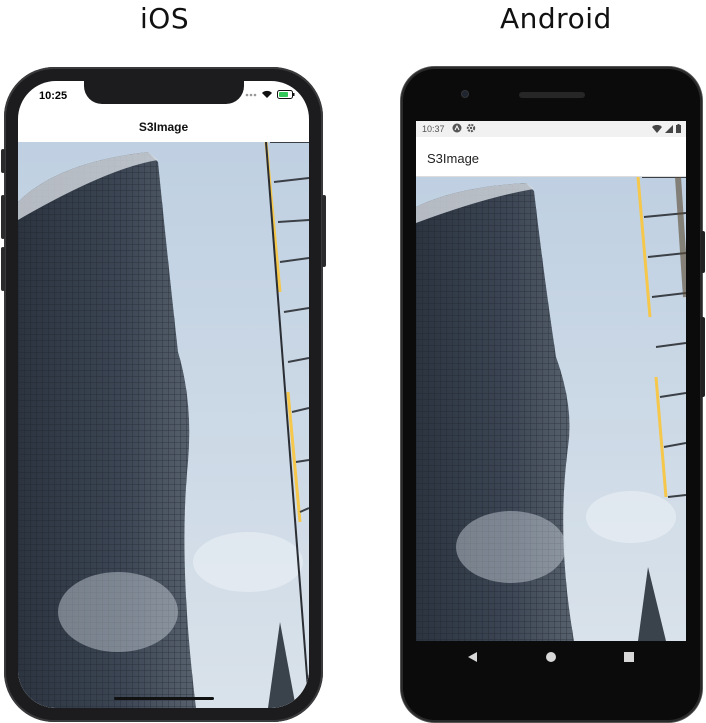 The image size is (706, 723). I want to click on android-status-bar: 10:37, so click(551, 129).